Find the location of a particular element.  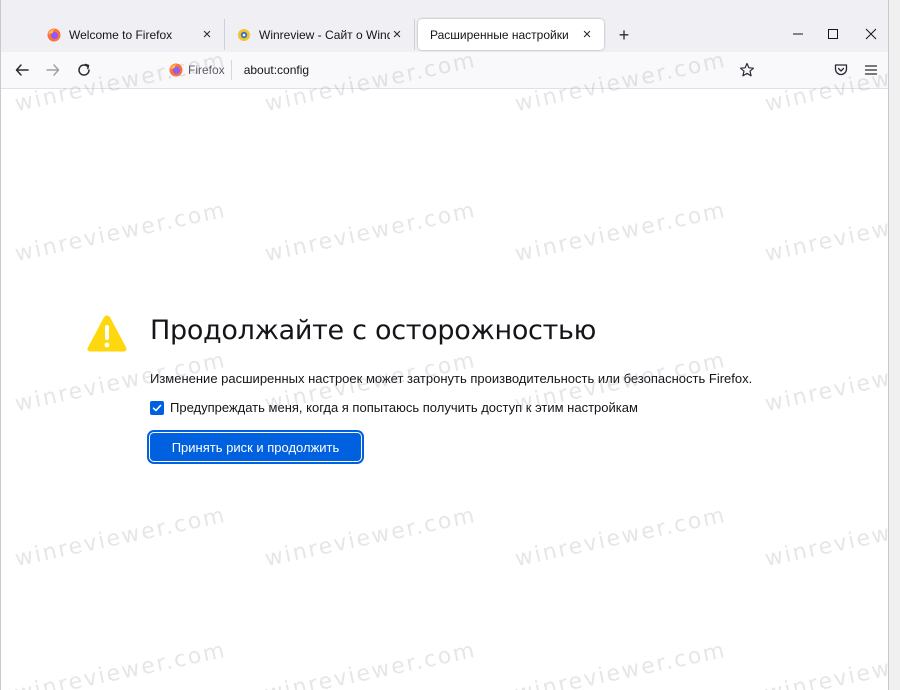

tab-title: Welcome to Firefox is located at coordinates (121, 34).